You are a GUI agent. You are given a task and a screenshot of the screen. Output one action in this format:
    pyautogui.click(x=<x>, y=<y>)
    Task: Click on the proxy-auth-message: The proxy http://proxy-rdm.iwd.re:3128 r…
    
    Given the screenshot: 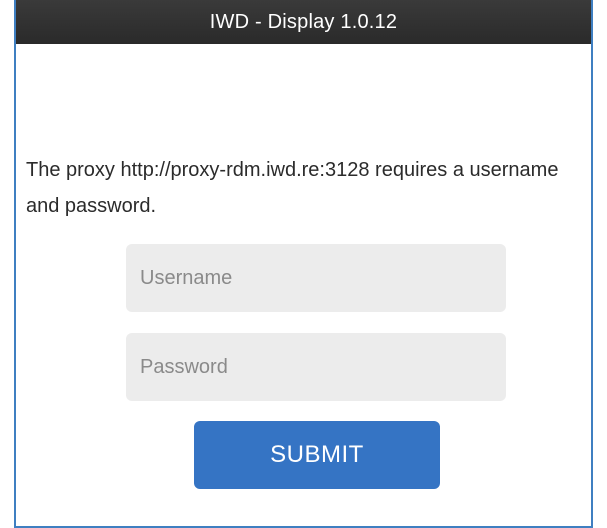 What is the action you would take?
    pyautogui.click(x=292, y=188)
    